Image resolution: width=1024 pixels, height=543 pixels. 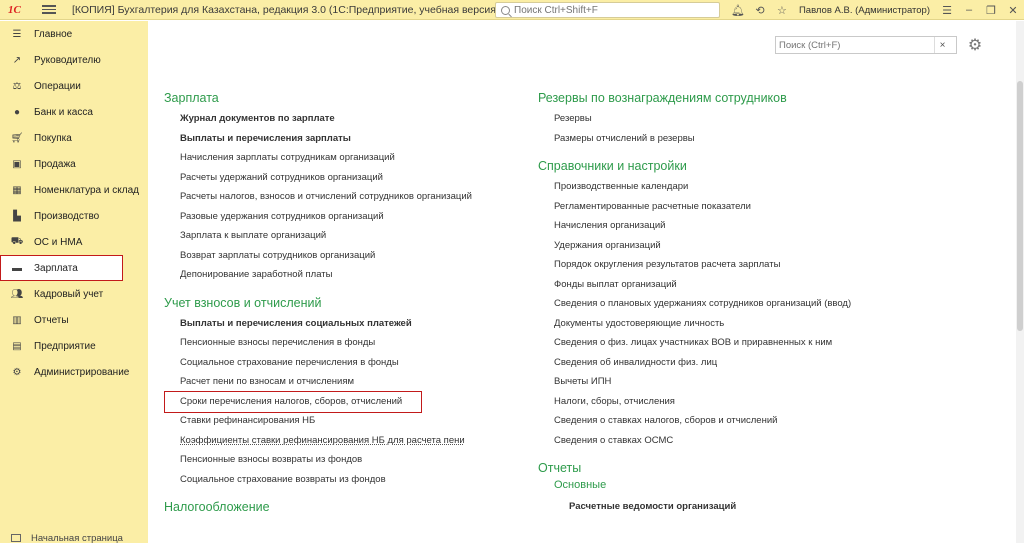 I want to click on scrollbar-thumb, so click(x=1020, y=206).